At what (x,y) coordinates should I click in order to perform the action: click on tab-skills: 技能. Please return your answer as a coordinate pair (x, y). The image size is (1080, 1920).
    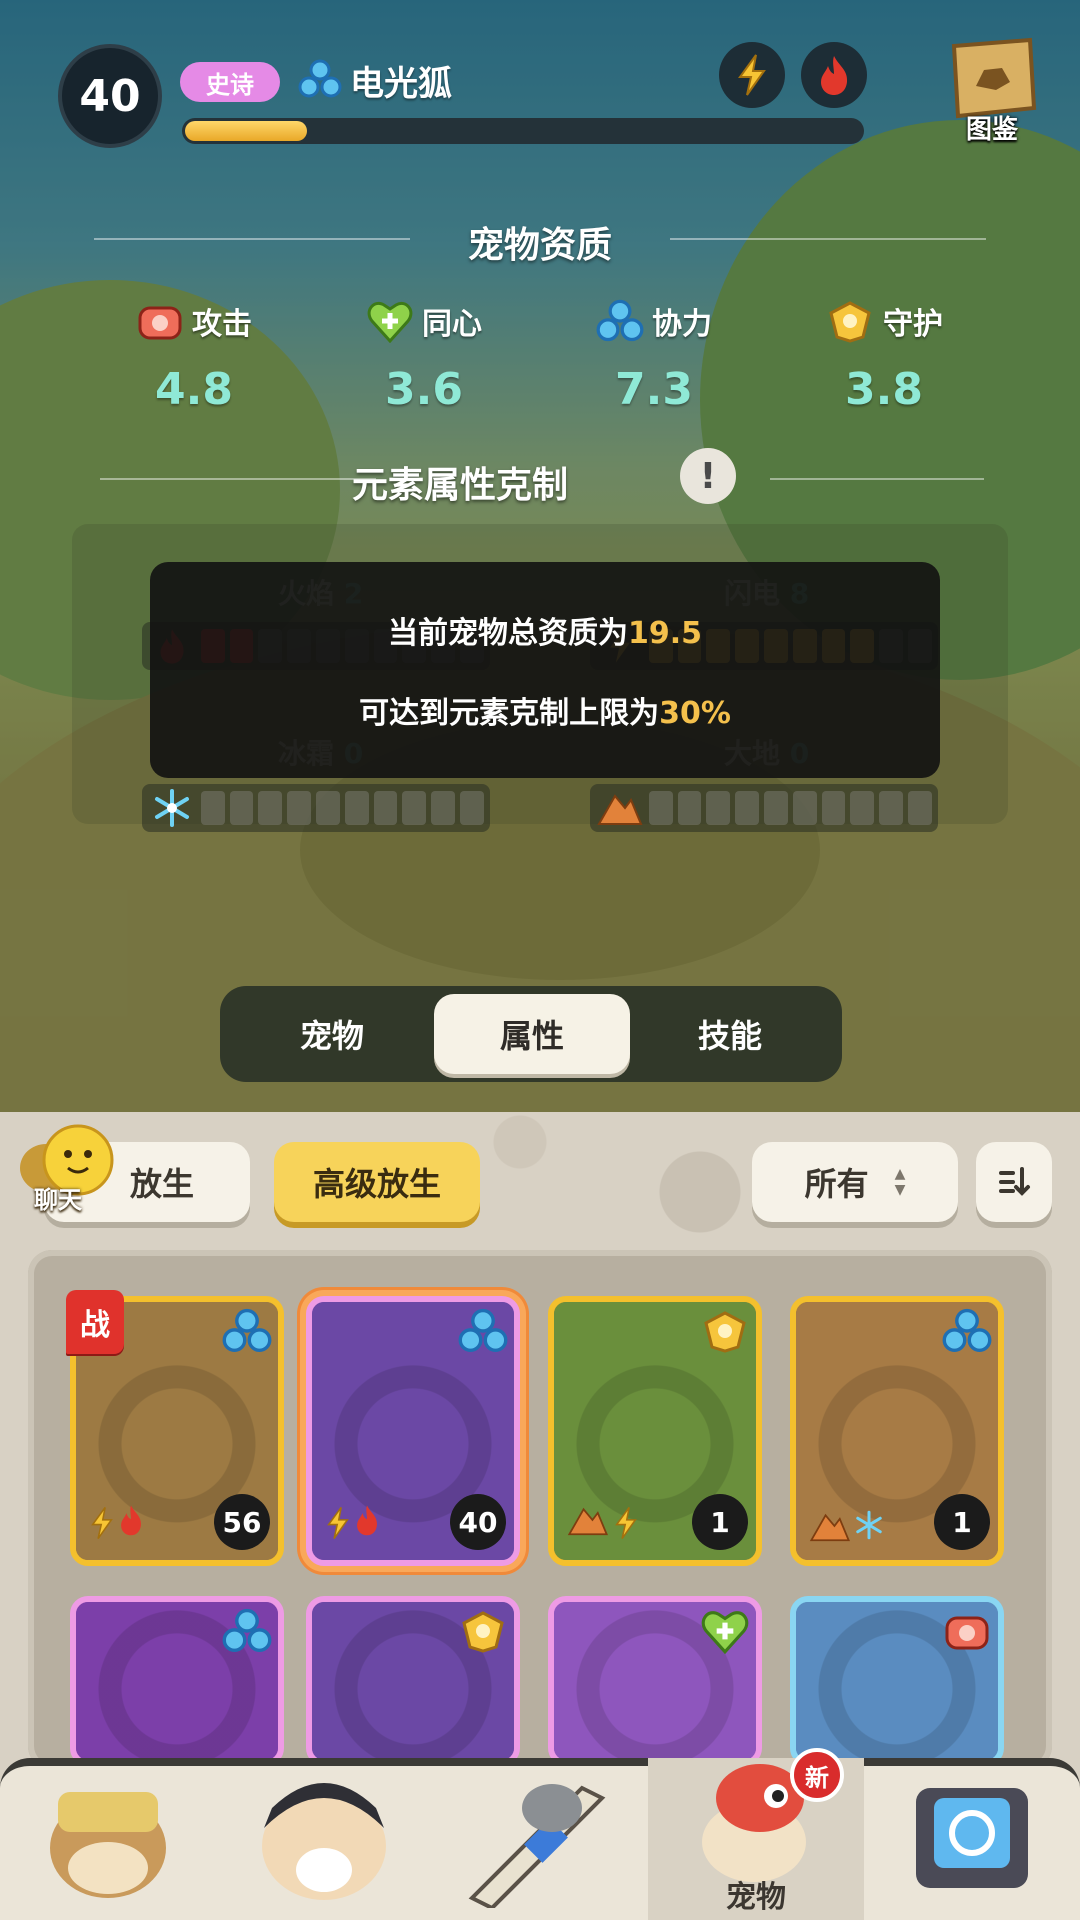
    Looking at the image, I should click on (730, 1034).